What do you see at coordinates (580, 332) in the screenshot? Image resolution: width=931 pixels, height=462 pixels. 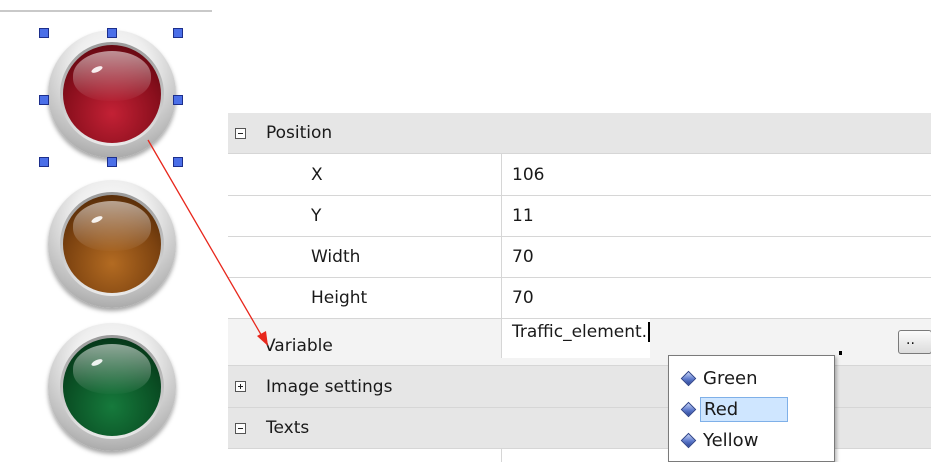 I see `variable-input-text: Traffic_element.` at bounding box center [580, 332].